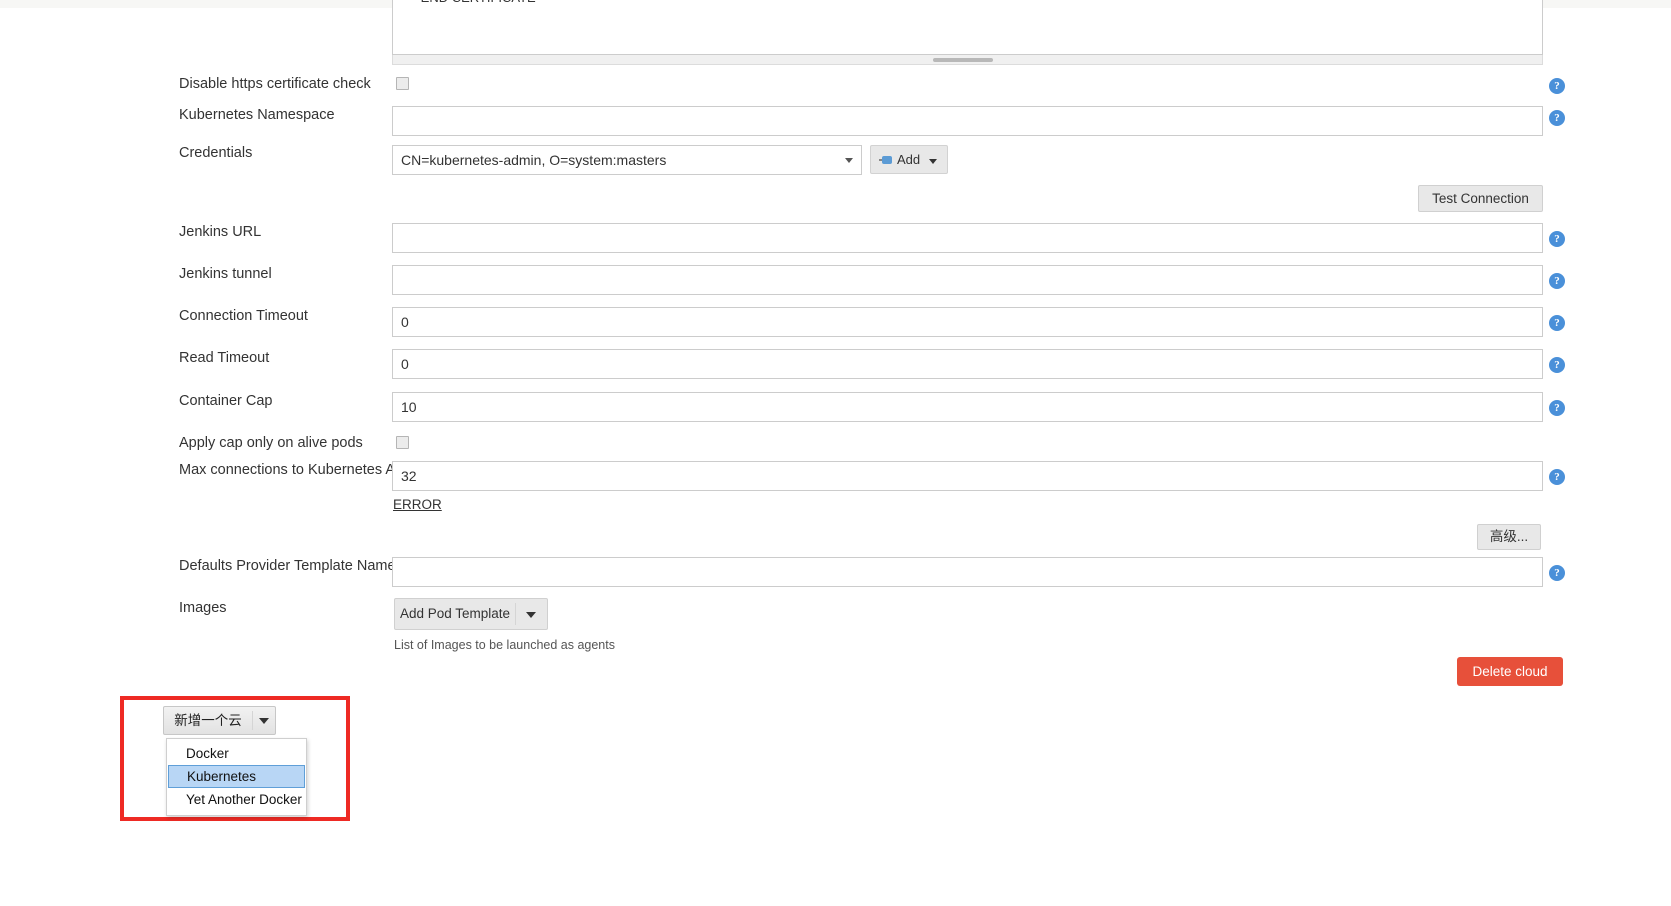 The image size is (1671, 906). Describe the element at coordinates (534, 160) in the screenshot. I see `select-credentials-value: CN=kubernetes-admin, O=system:masters` at that location.